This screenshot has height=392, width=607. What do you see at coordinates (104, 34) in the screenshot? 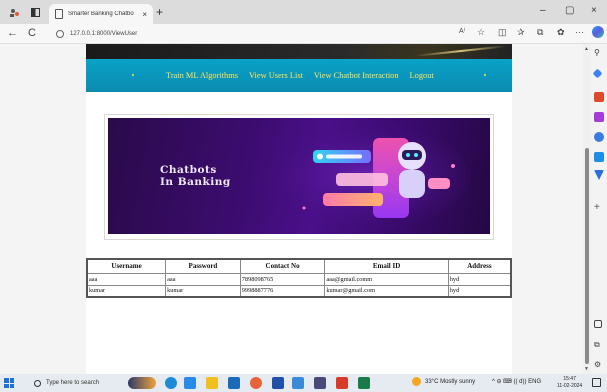
I see `url-text: 127.0.0.1:8000/ViewUser` at bounding box center [104, 34].